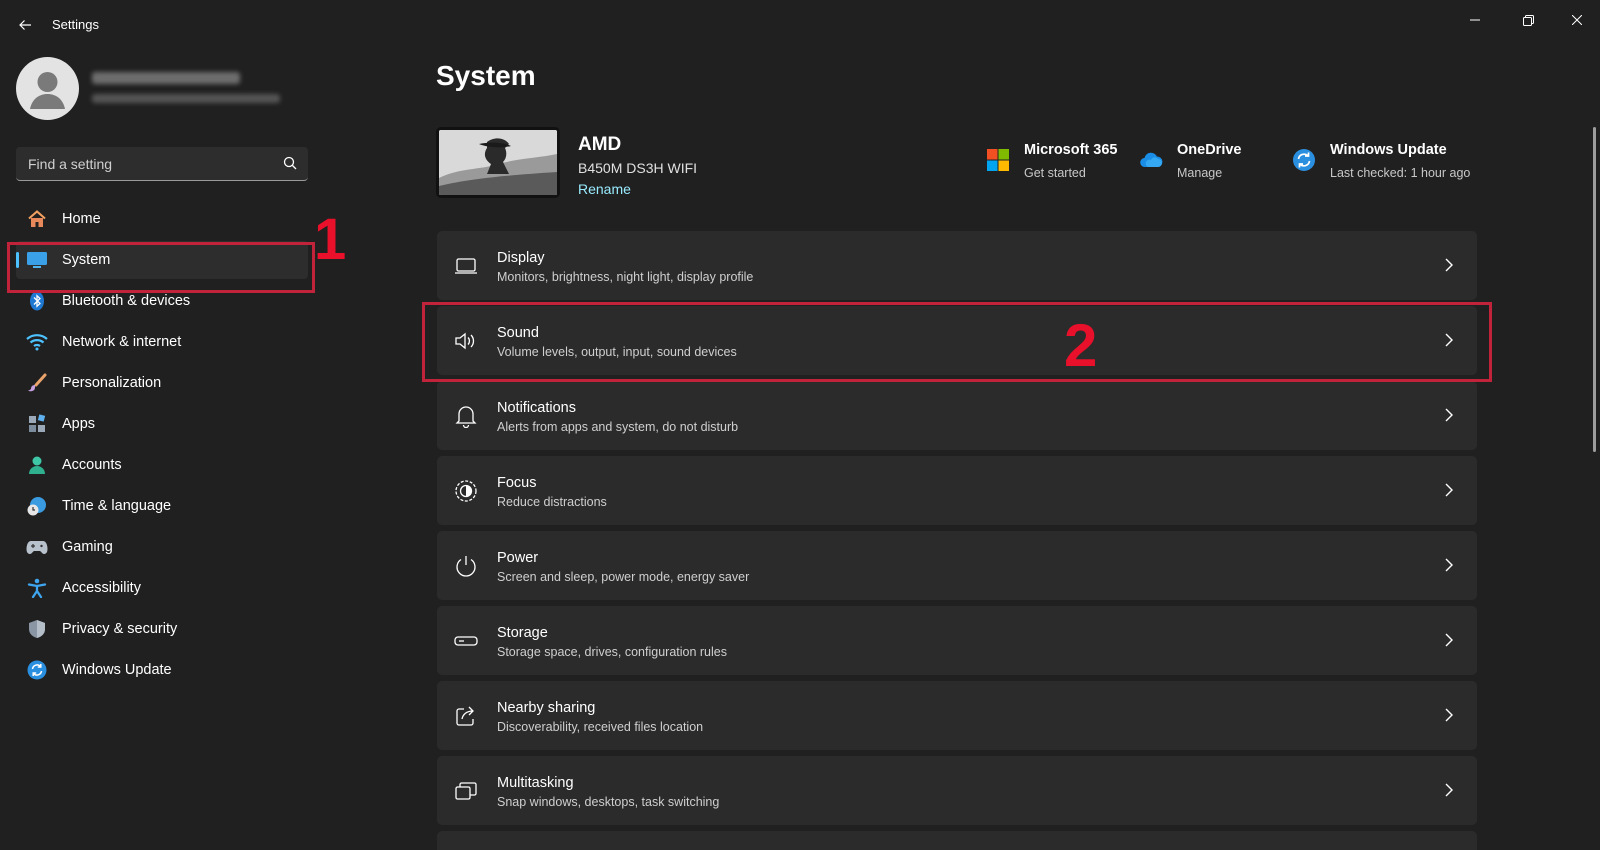  What do you see at coordinates (546, 708) in the screenshot?
I see `card-title: Nearby sharing` at bounding box center [546, 708].